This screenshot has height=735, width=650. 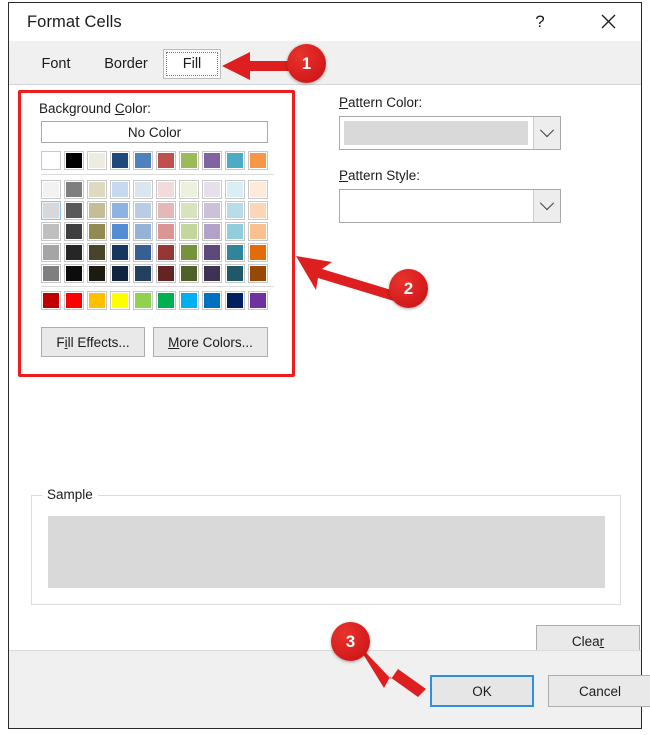 I want to click on help-icon: ?, so click(x=540, y=21).